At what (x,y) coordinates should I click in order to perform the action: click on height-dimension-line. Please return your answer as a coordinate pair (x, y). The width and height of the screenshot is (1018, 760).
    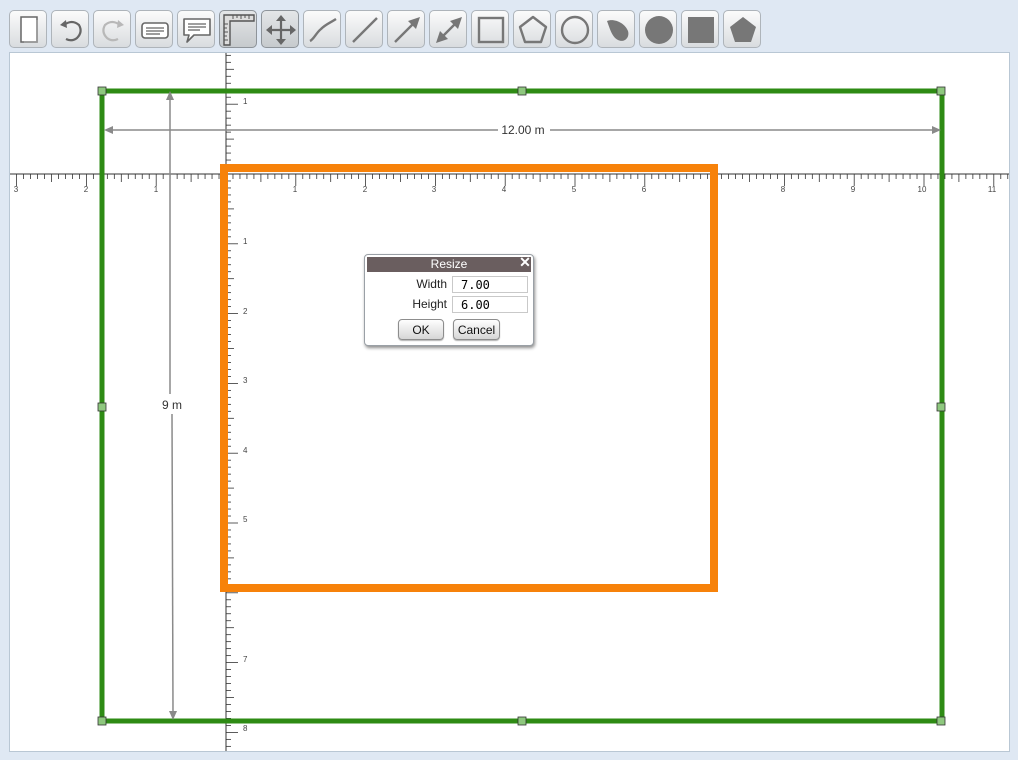
    Looking at the image, I should click on (172, 563).